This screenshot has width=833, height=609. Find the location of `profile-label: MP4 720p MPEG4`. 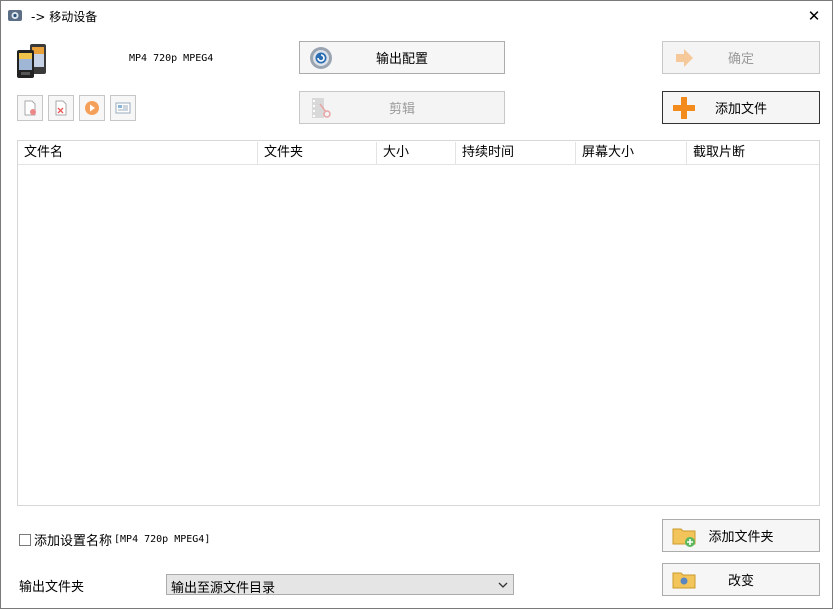

profile-label: MP4 720p MPEG4 is located at coordinates (171, 58).